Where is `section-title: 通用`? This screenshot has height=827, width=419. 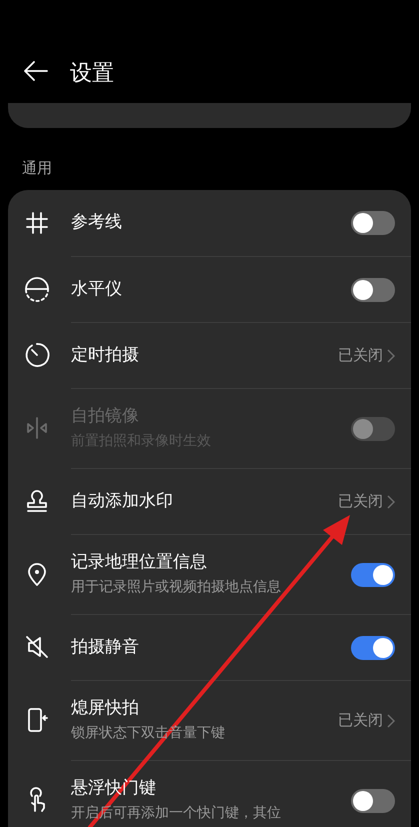 section-title: 通用 is located at coordinates (37, 168).